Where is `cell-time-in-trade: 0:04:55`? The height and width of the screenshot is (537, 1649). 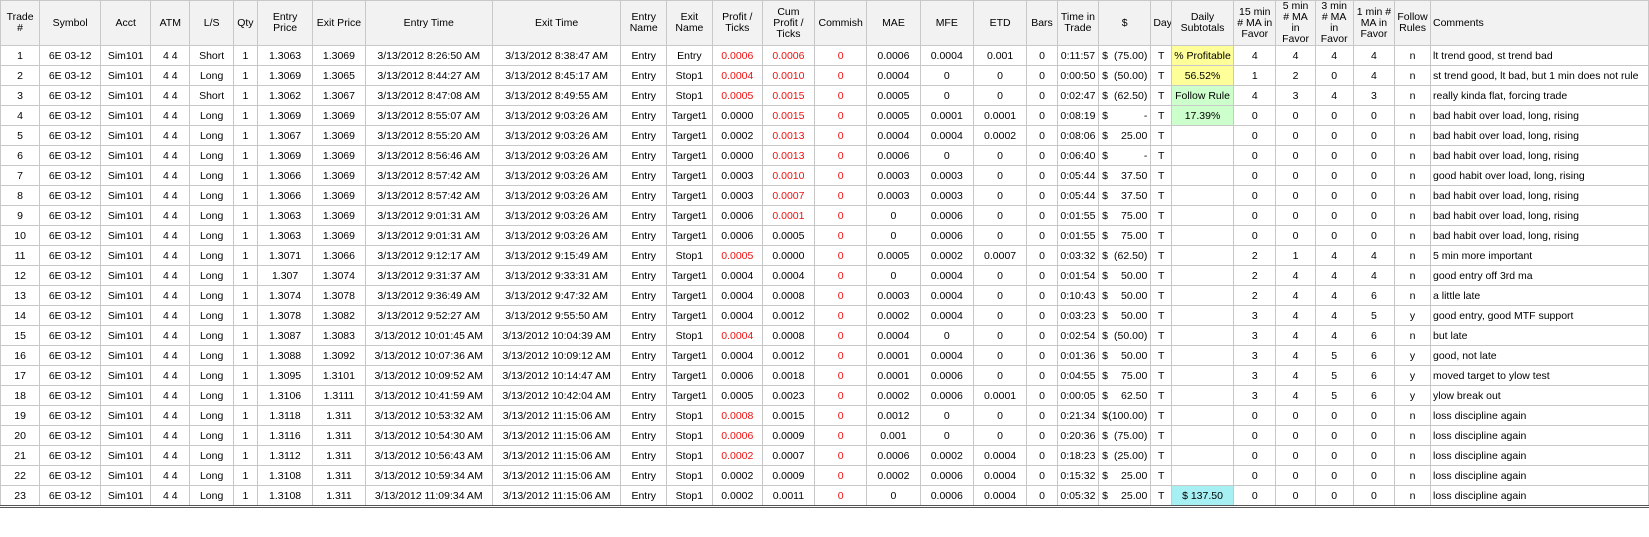
cell-time-in-trade: 0:04:55 is located at coordinates (1078, 375).